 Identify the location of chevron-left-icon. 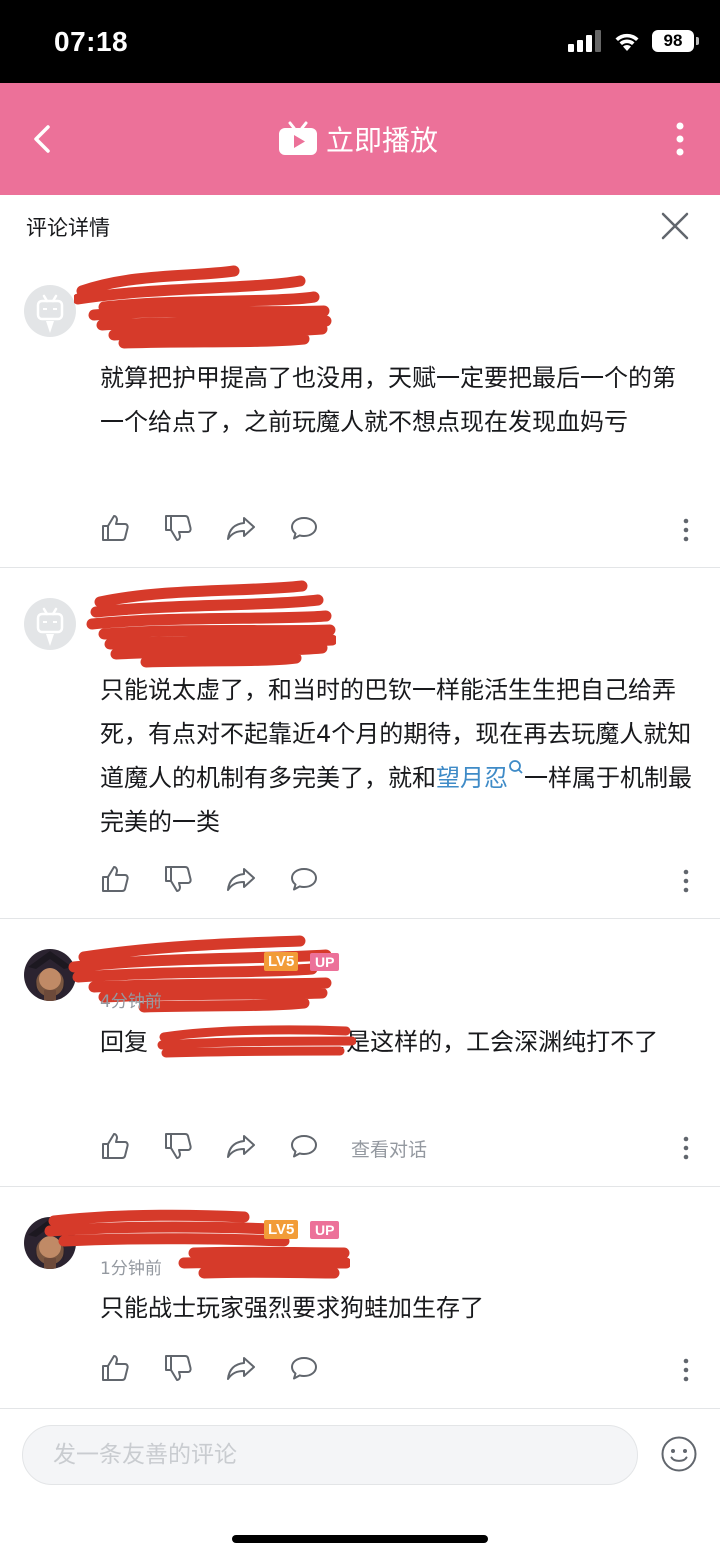
(42, 139).